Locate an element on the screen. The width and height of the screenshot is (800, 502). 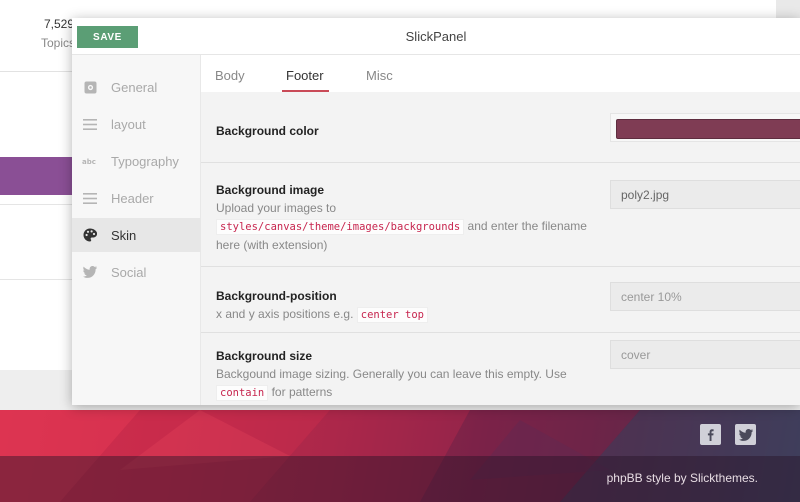
sidebar-item-label: layout is located at coordinates (128, 124).